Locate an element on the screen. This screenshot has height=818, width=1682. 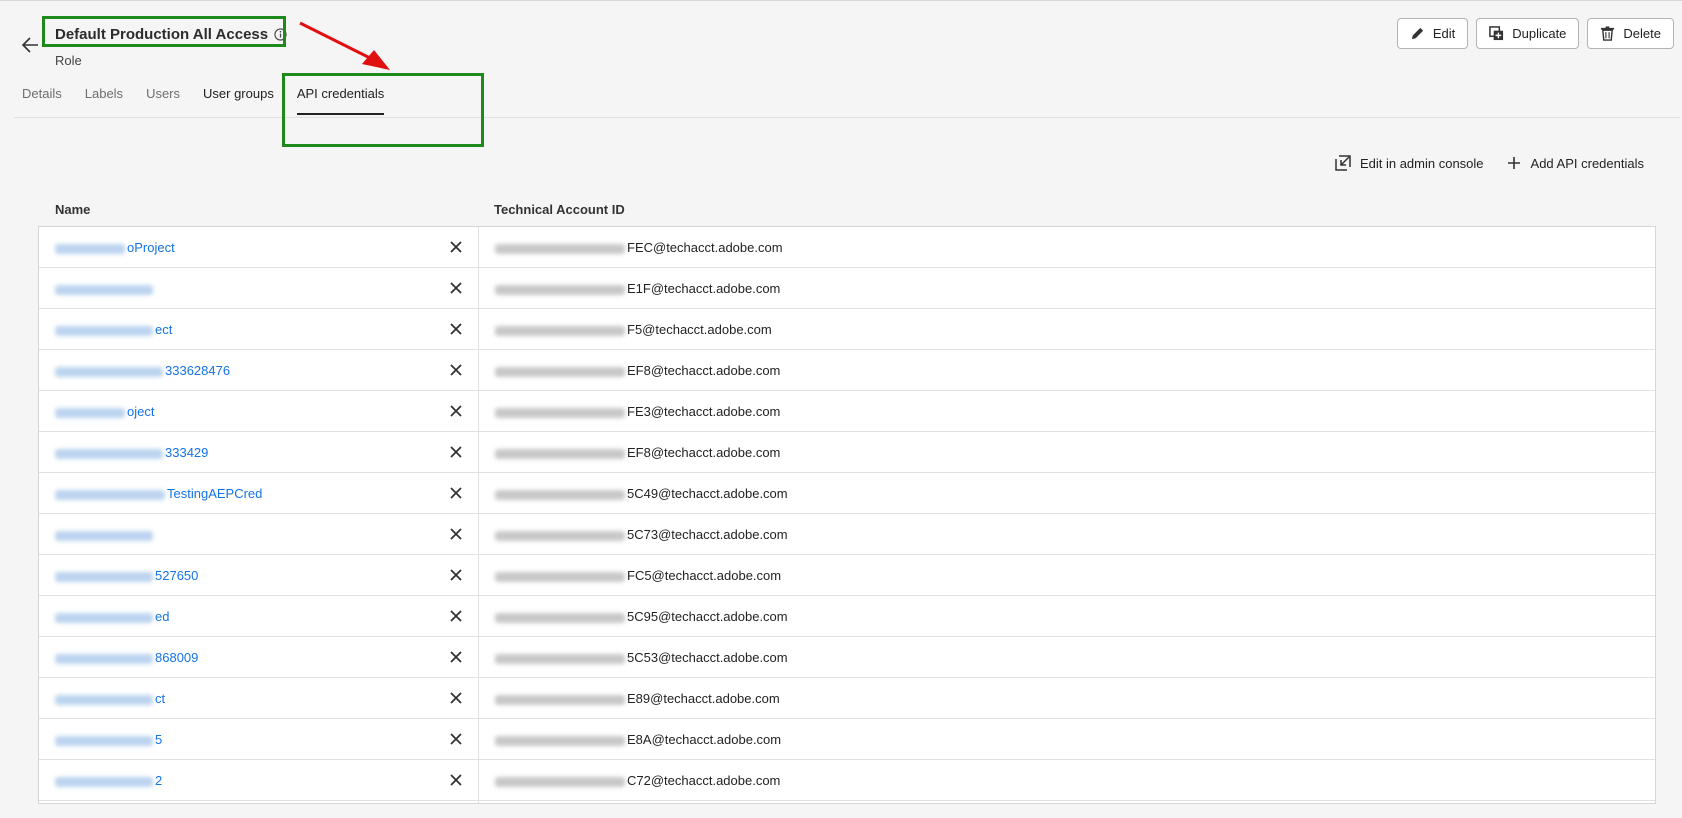
technical-account-id-text: FE3@techacct.adobe.com is located at coordinates (704, 411).